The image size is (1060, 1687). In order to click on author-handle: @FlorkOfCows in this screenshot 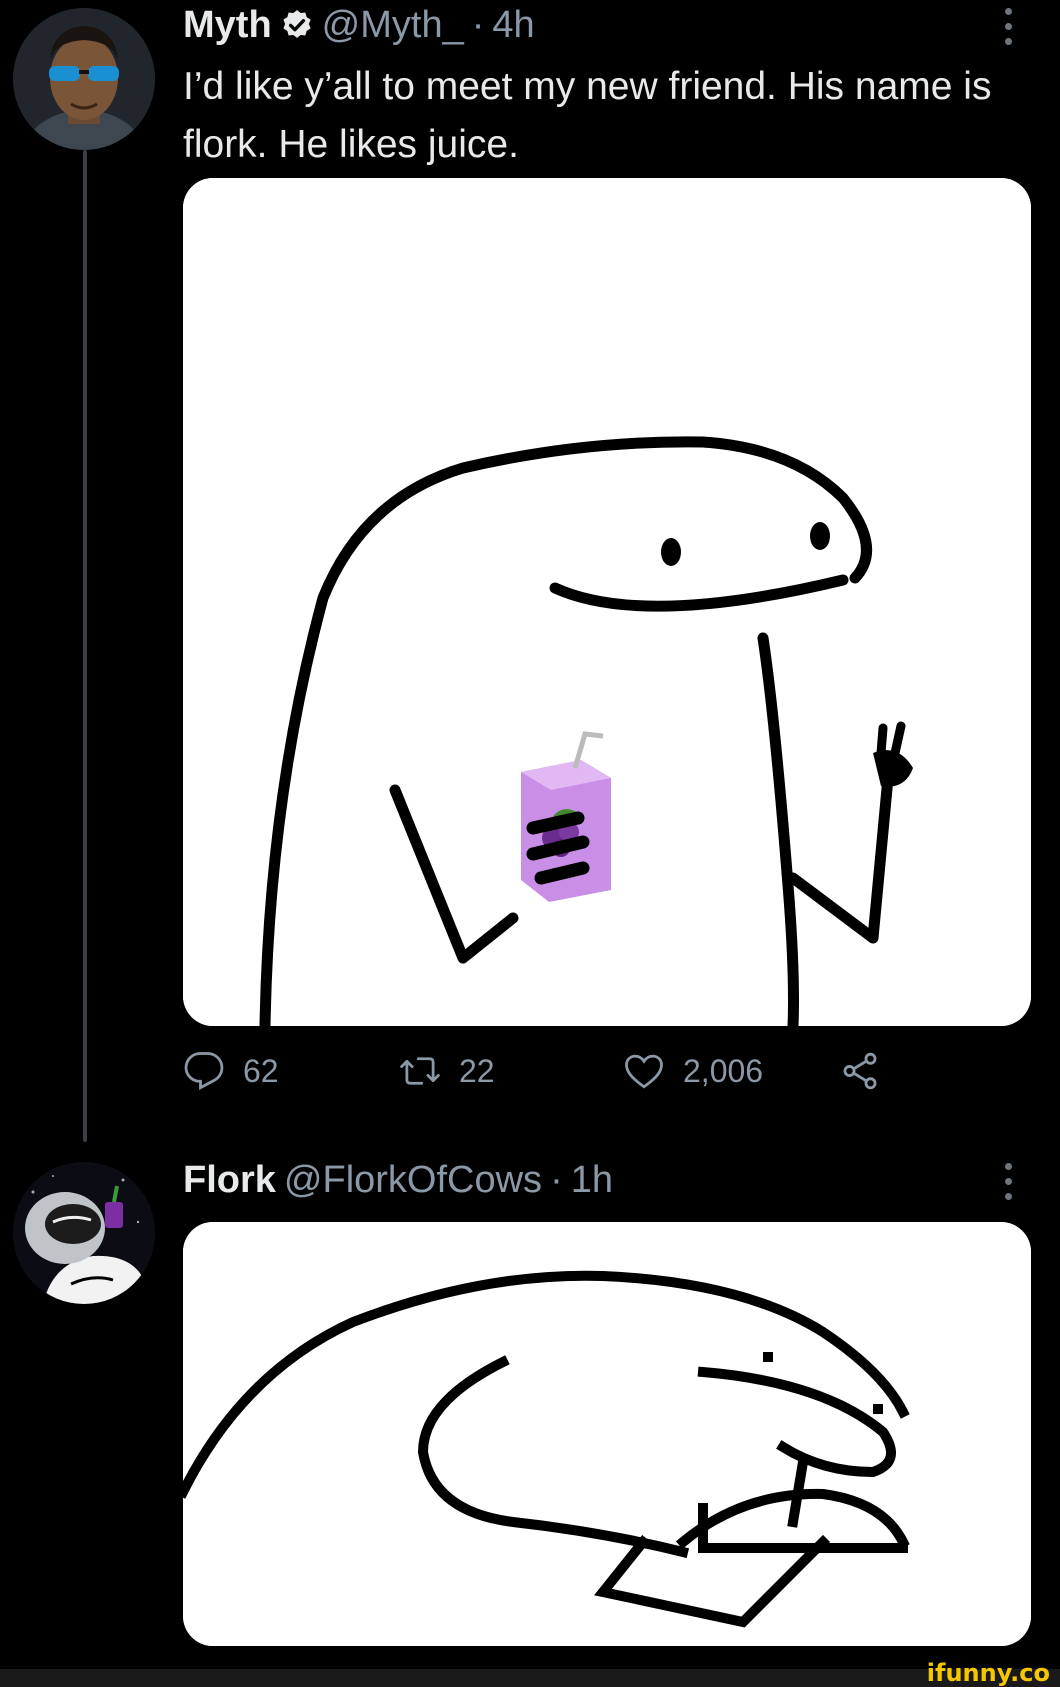, I will do `click(413, 1180)`.